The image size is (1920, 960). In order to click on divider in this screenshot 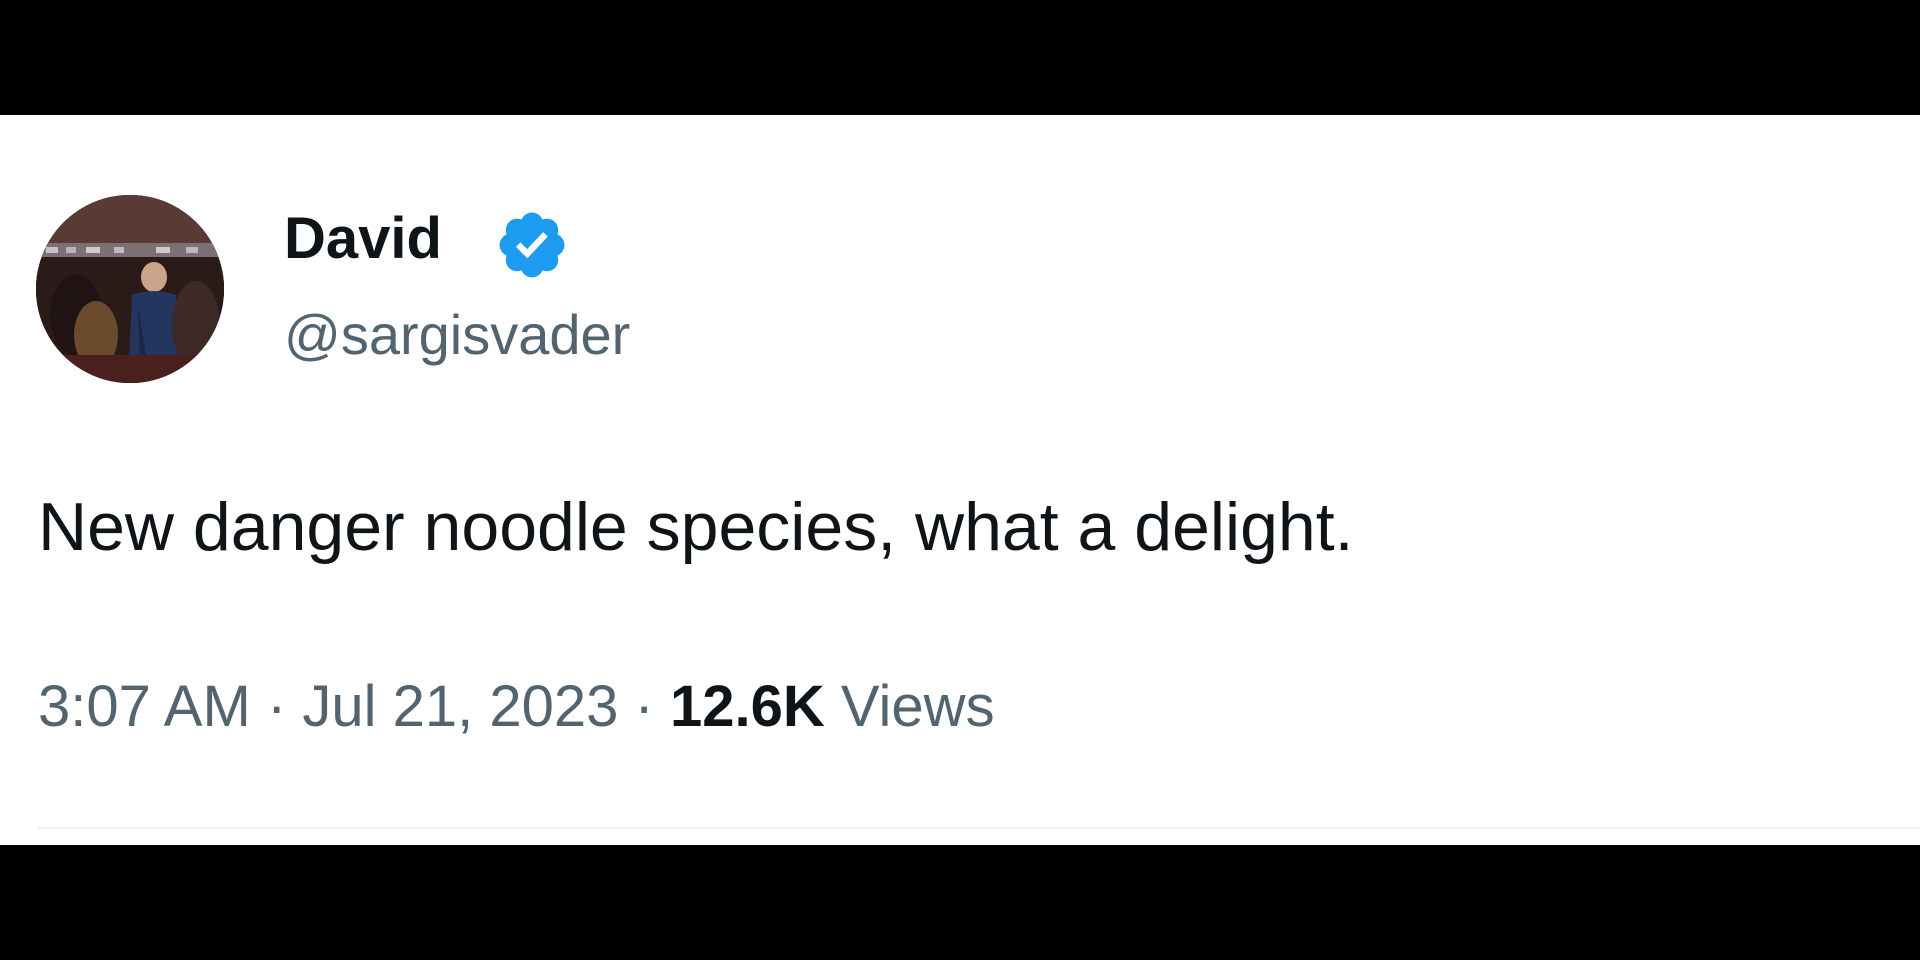, I will do `click(979, 828)`.